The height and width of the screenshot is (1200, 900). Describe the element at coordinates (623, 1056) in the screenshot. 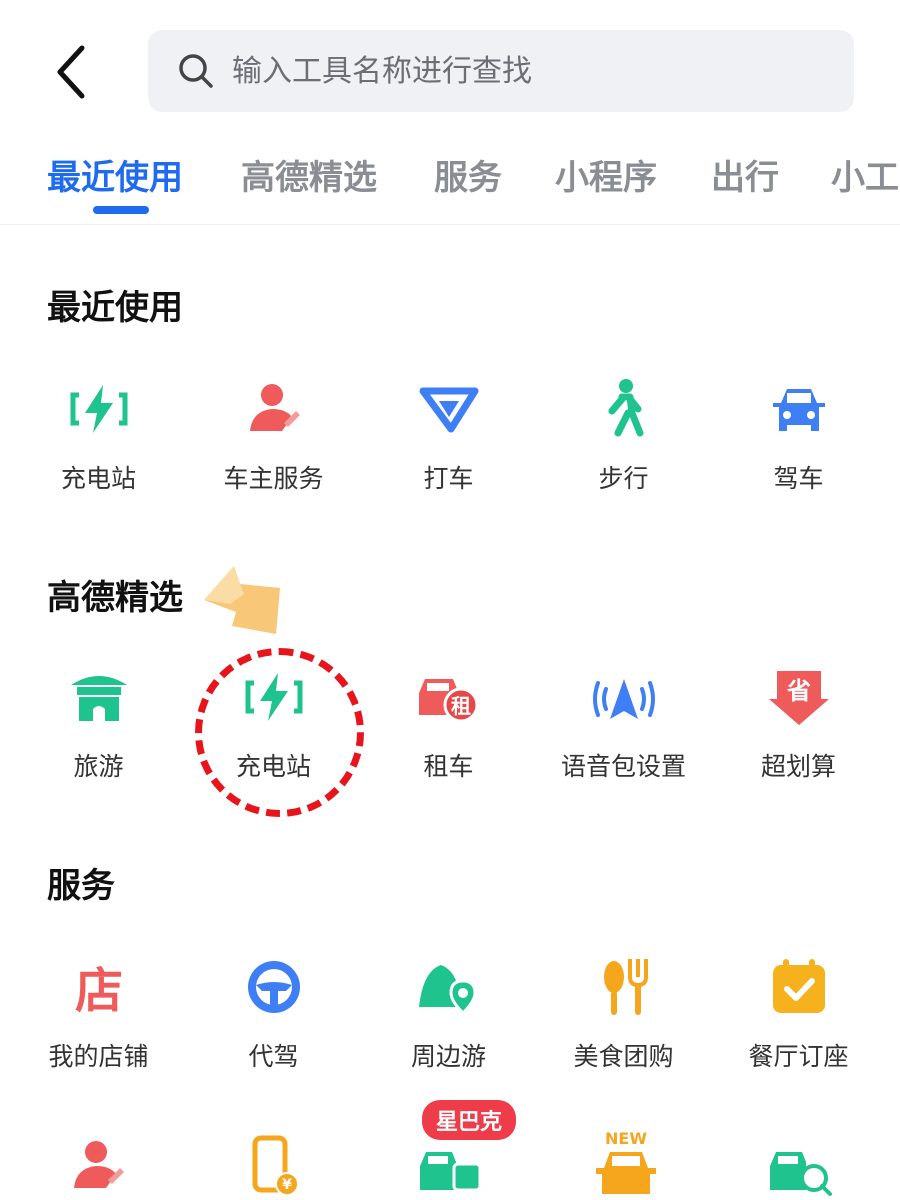

I see `tool-label: 美食团购` at that location.